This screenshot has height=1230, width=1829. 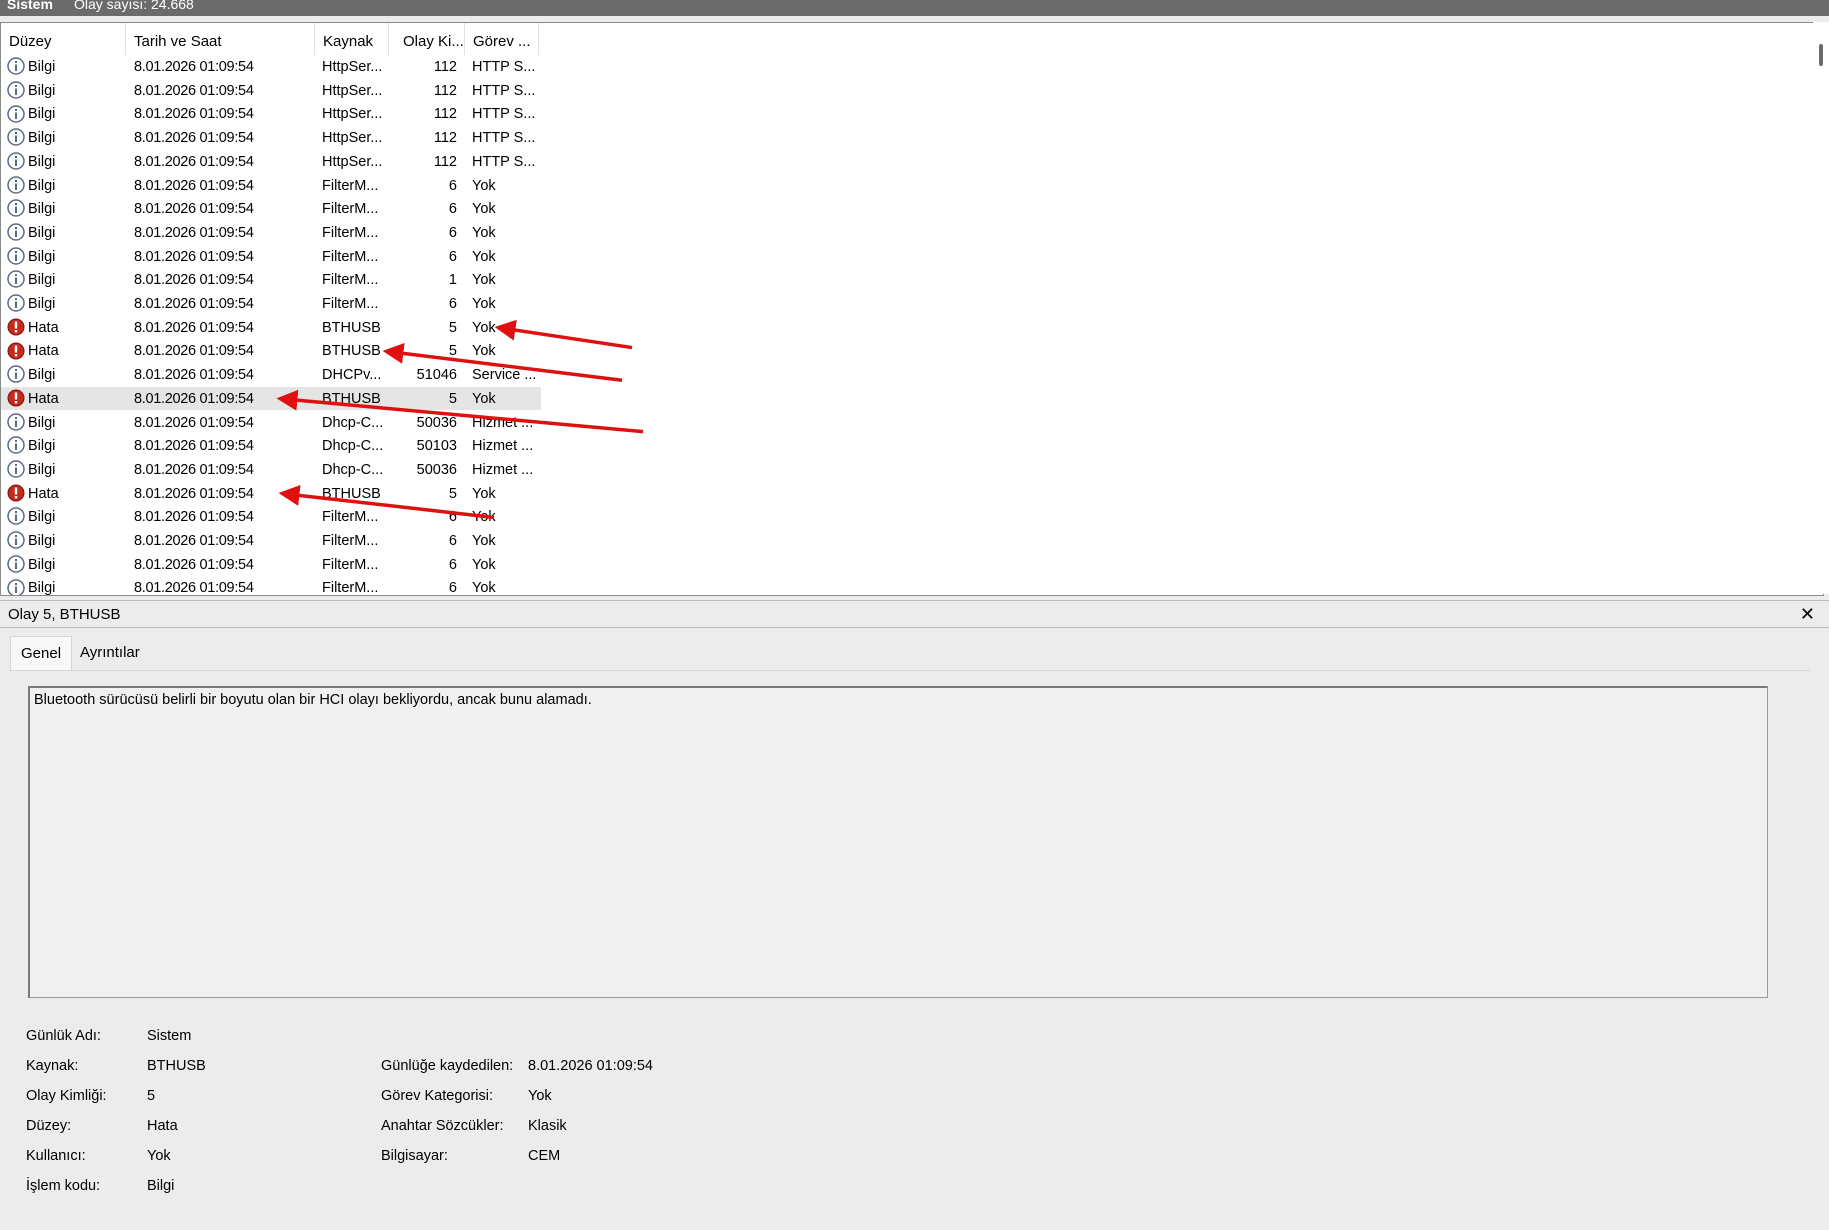 I want to click on event-id-cell: 51046, so click(x=436, y=375).